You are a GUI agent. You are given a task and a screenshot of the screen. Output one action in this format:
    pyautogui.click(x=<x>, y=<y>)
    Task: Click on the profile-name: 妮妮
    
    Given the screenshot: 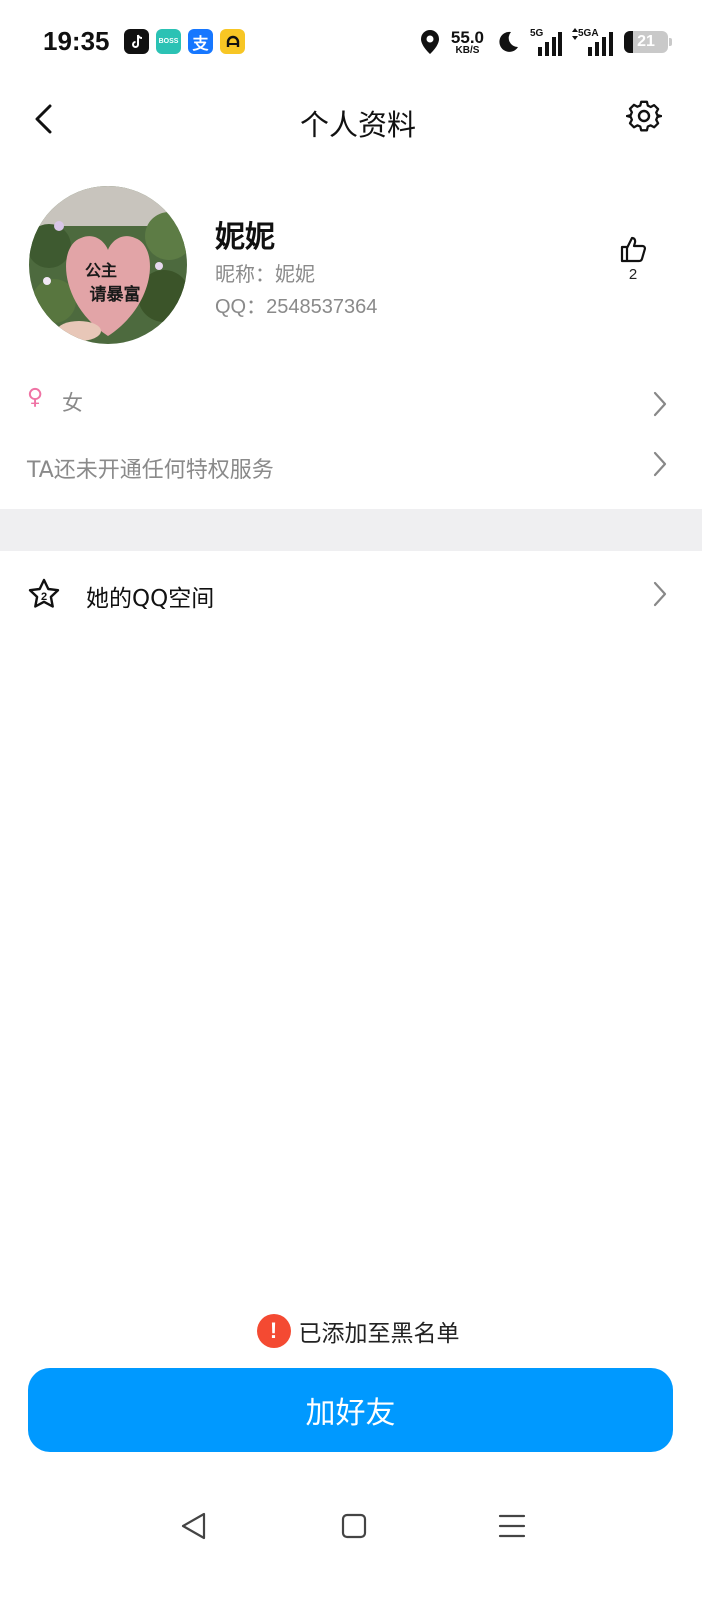 What is the action you would take?
    pyautogui.click(x=245, y=237)
    